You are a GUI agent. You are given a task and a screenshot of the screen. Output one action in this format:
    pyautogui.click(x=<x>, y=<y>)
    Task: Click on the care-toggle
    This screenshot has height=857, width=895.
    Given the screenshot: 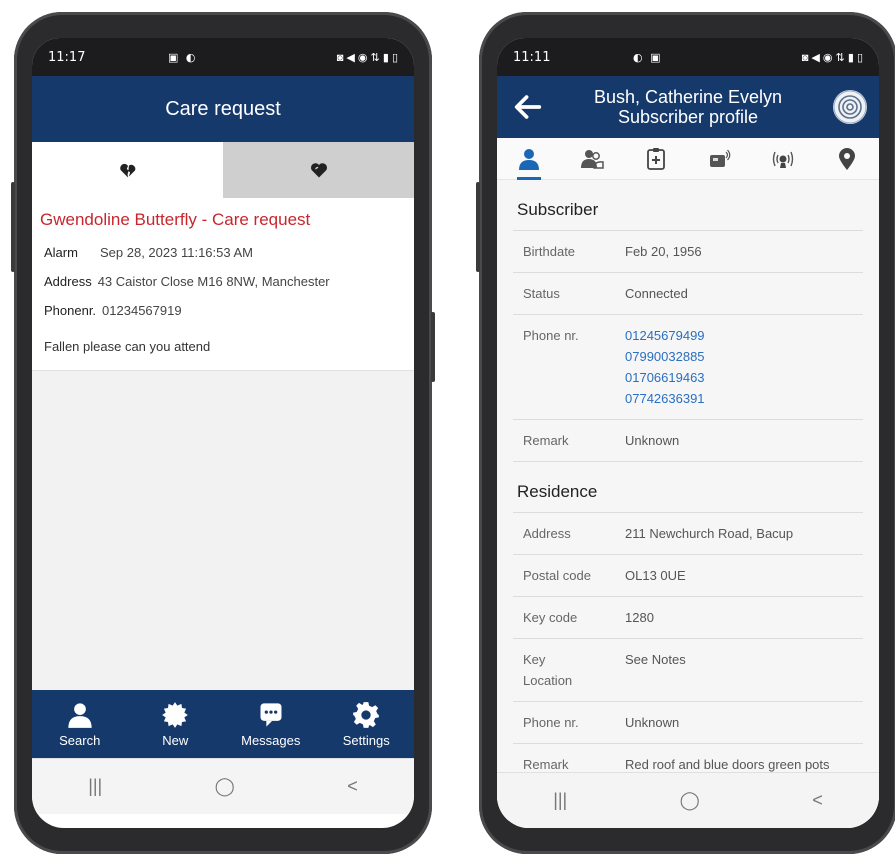 What is the action you would take?
    pyautogui.click(x=223, y=170)
    